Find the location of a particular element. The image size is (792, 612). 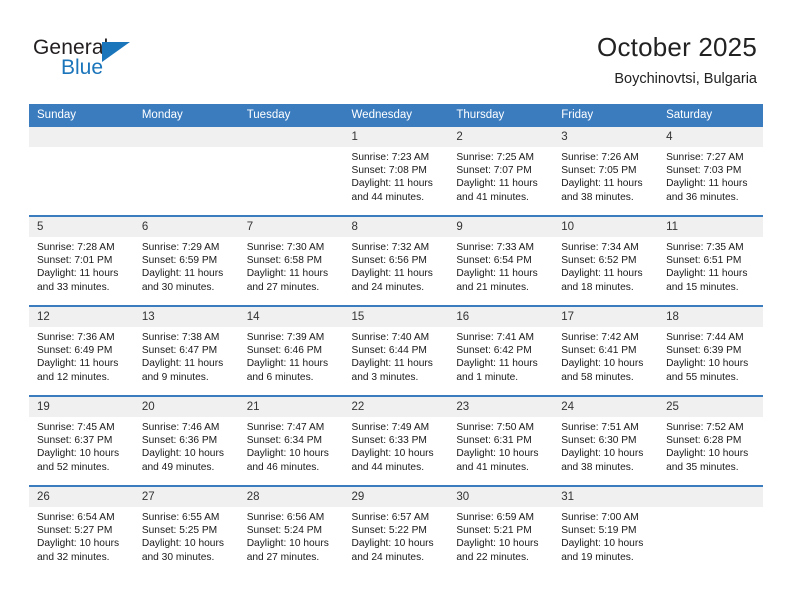

sunrise-text: Sunrise: 7:42 AM is located at coordinates (600, 337).